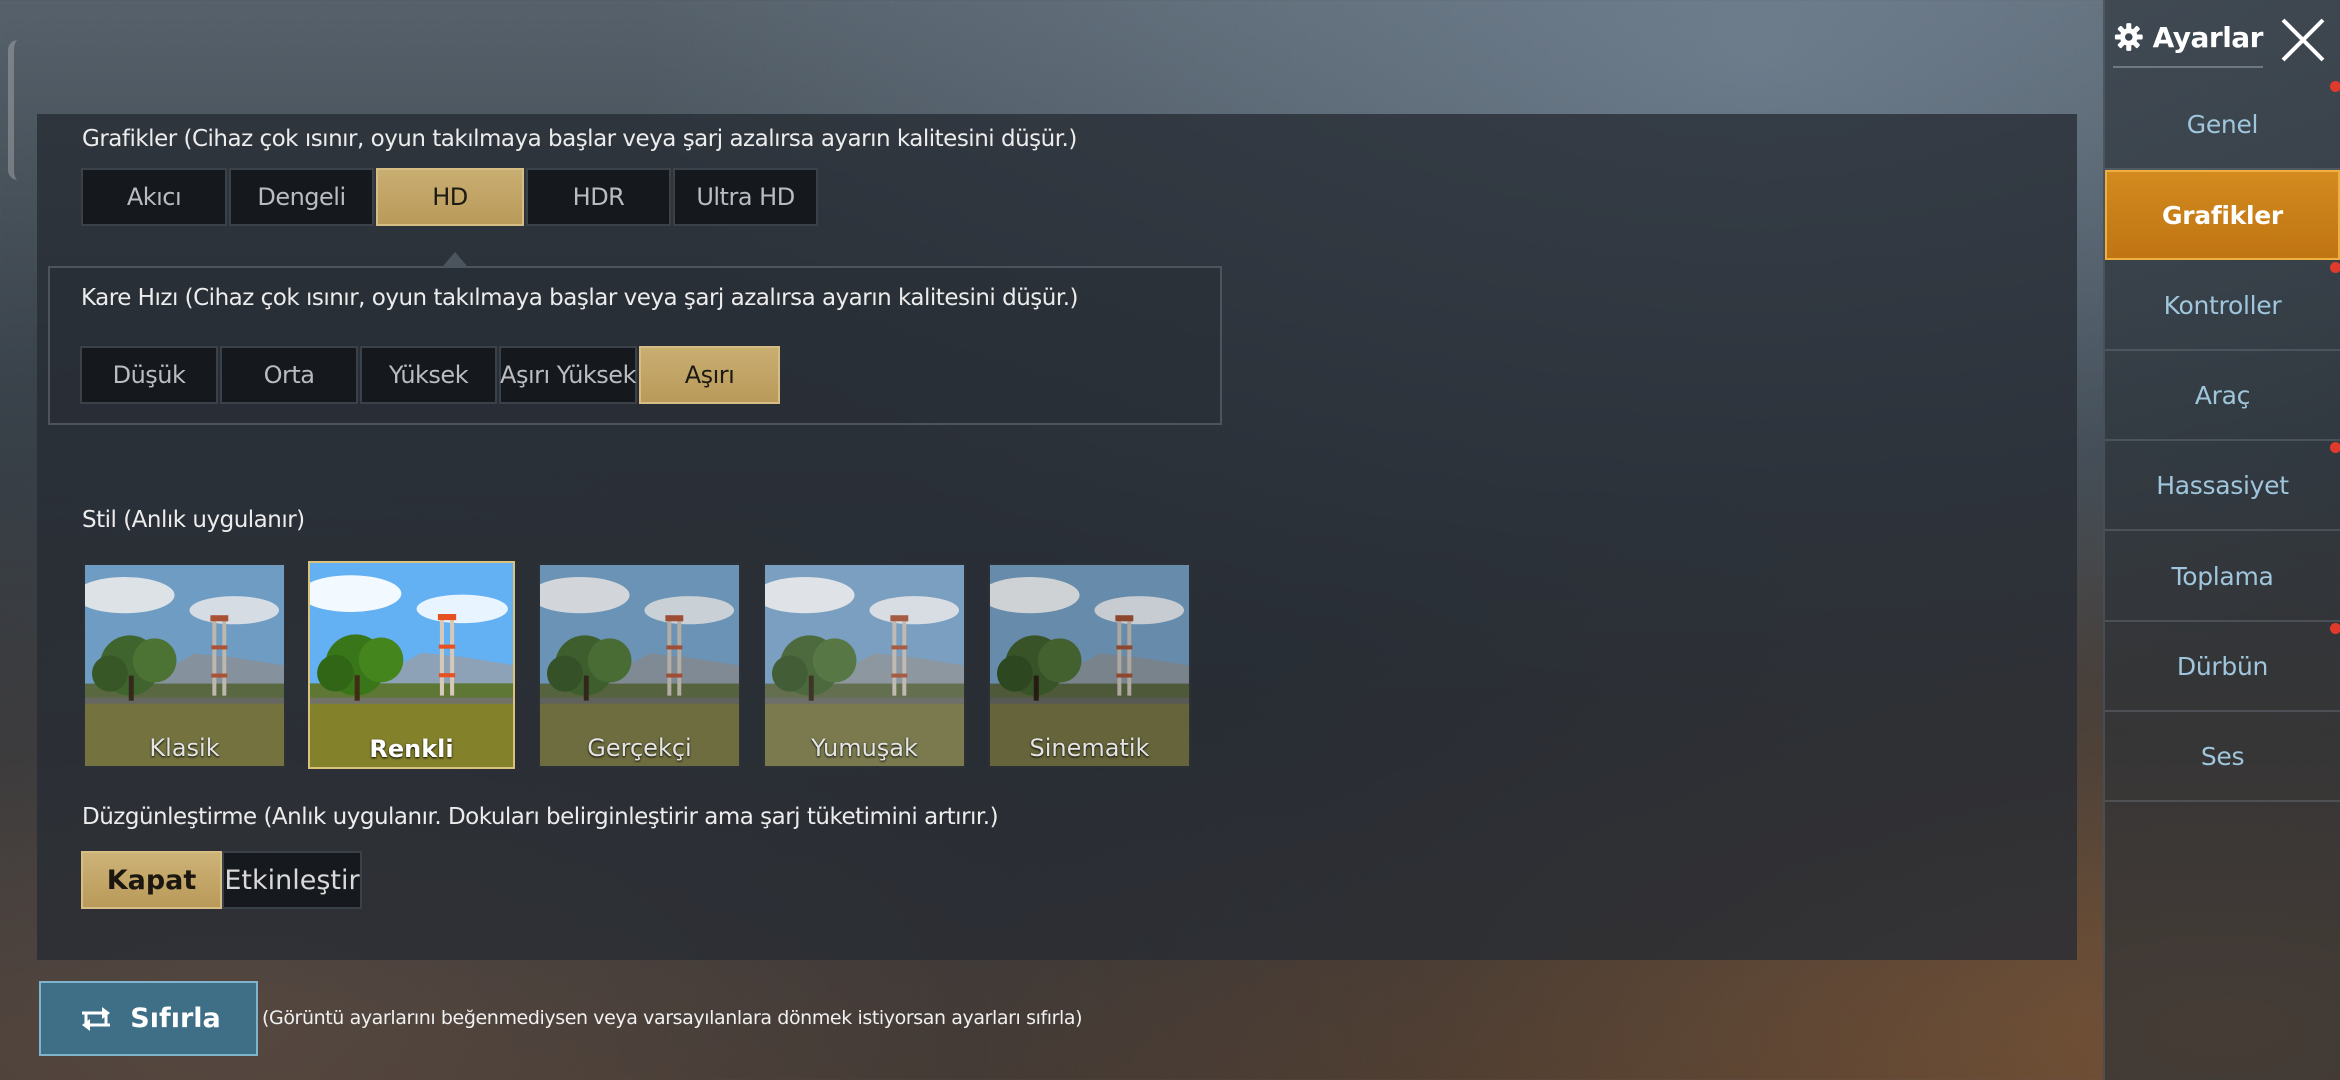 The height and width of the screenshot is (1080, 2340). What do you see at coordinates (2222, 396) in the screenshot?
I see `sidebar-item-arac: Araç` at bounding box center [2222, 396].